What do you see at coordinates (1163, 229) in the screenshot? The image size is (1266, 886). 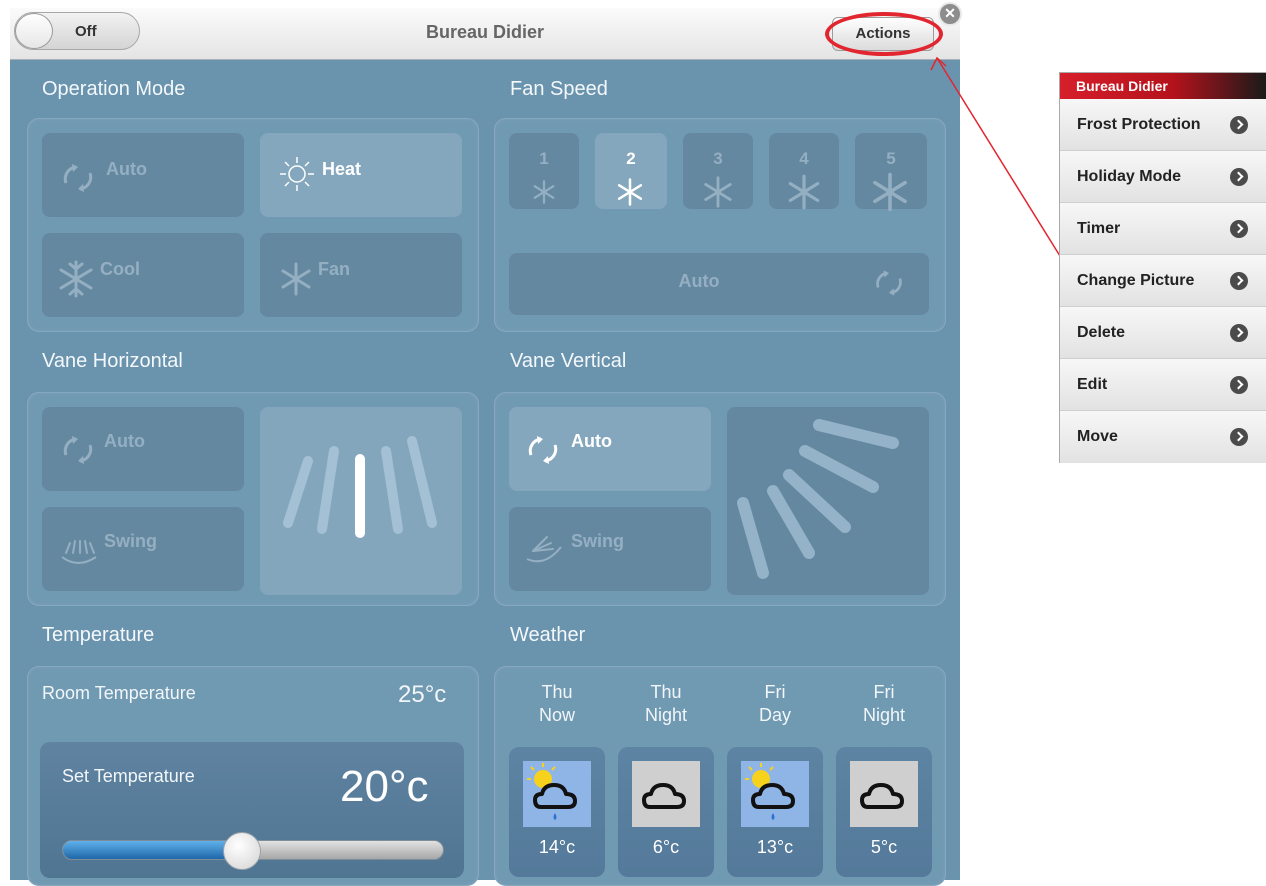 I see `menu-item-timer: Timer` at bounding box center [1163, 229].